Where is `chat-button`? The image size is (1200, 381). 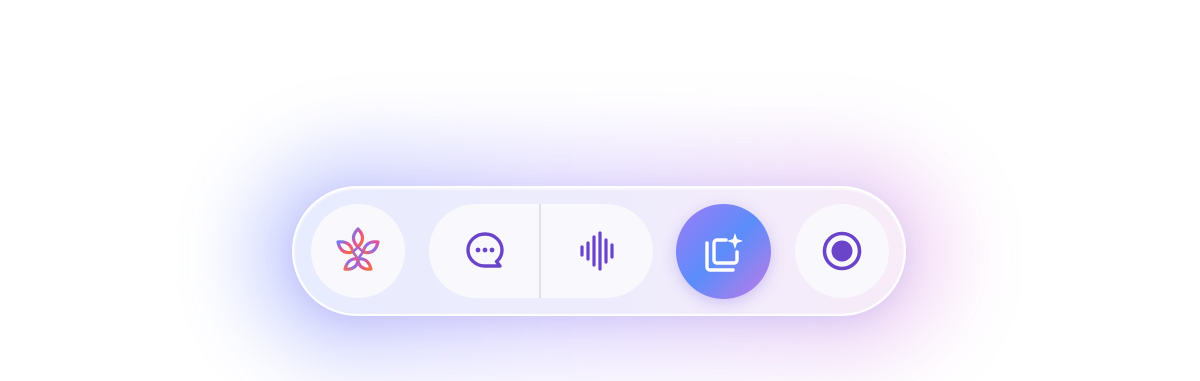 chat-button is located at coordinates (484, 251).